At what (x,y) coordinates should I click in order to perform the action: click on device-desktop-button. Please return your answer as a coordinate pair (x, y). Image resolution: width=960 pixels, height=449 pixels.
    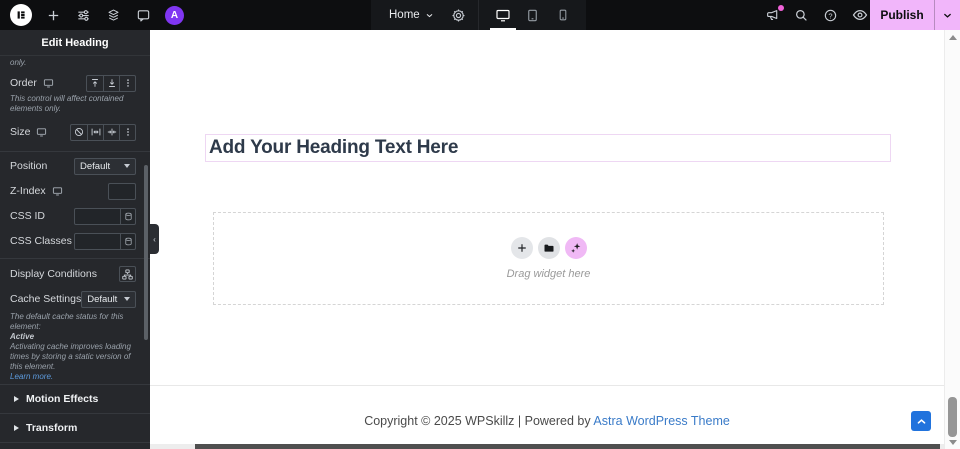
    Looking at the image, I should click on (503, 15).